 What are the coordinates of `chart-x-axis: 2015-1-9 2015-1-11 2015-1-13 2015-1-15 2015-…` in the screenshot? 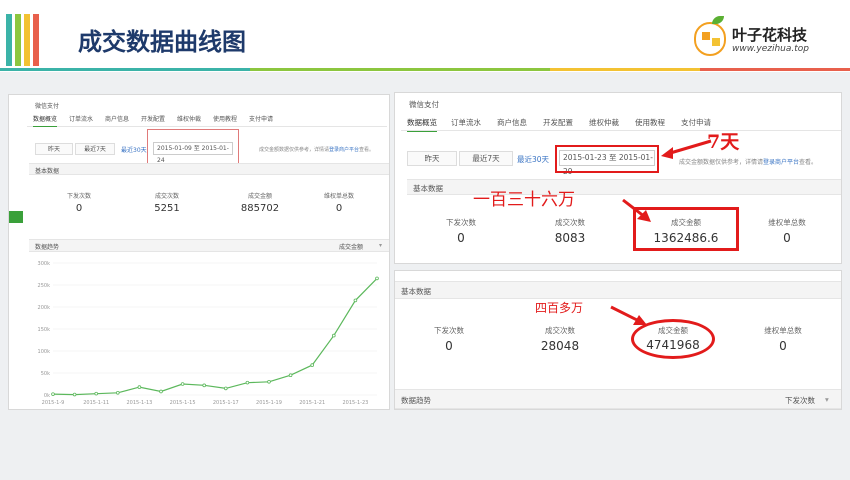 It's located at (205, 403).